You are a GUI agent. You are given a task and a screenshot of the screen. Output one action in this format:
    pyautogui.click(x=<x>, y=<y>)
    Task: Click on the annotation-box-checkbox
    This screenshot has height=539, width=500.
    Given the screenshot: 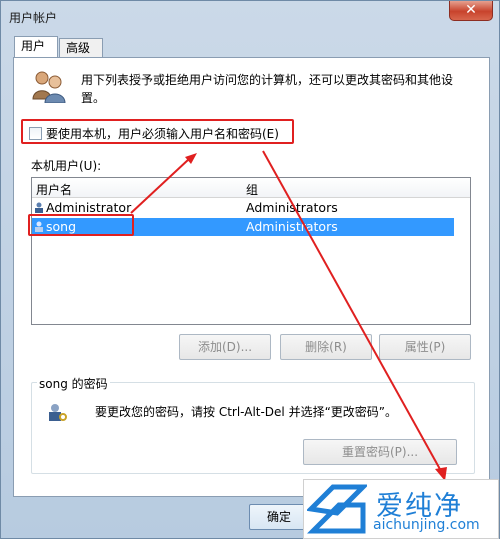 What is the action you would take?
    pyautogui.click(x=157, y=131)
    